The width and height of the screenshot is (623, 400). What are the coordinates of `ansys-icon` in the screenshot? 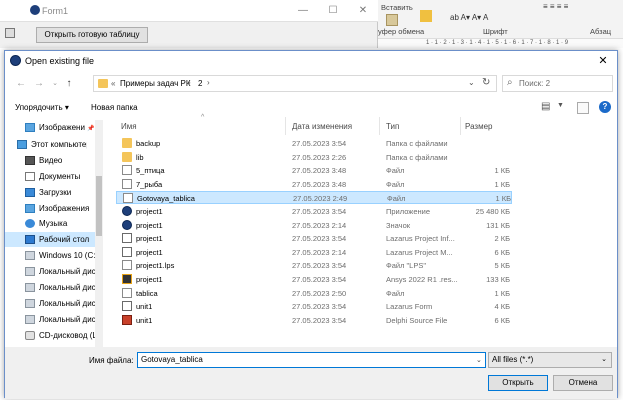 It's located at (127, 279).